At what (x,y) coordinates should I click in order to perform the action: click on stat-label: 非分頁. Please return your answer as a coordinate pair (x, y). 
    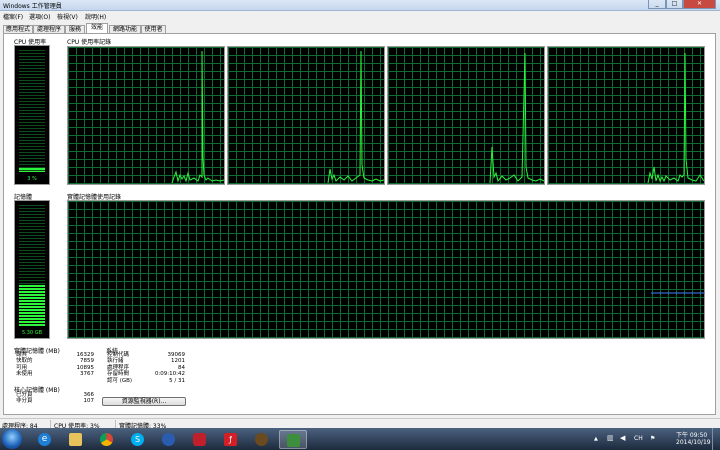
    Looking at the image, I should click on (24, 401).